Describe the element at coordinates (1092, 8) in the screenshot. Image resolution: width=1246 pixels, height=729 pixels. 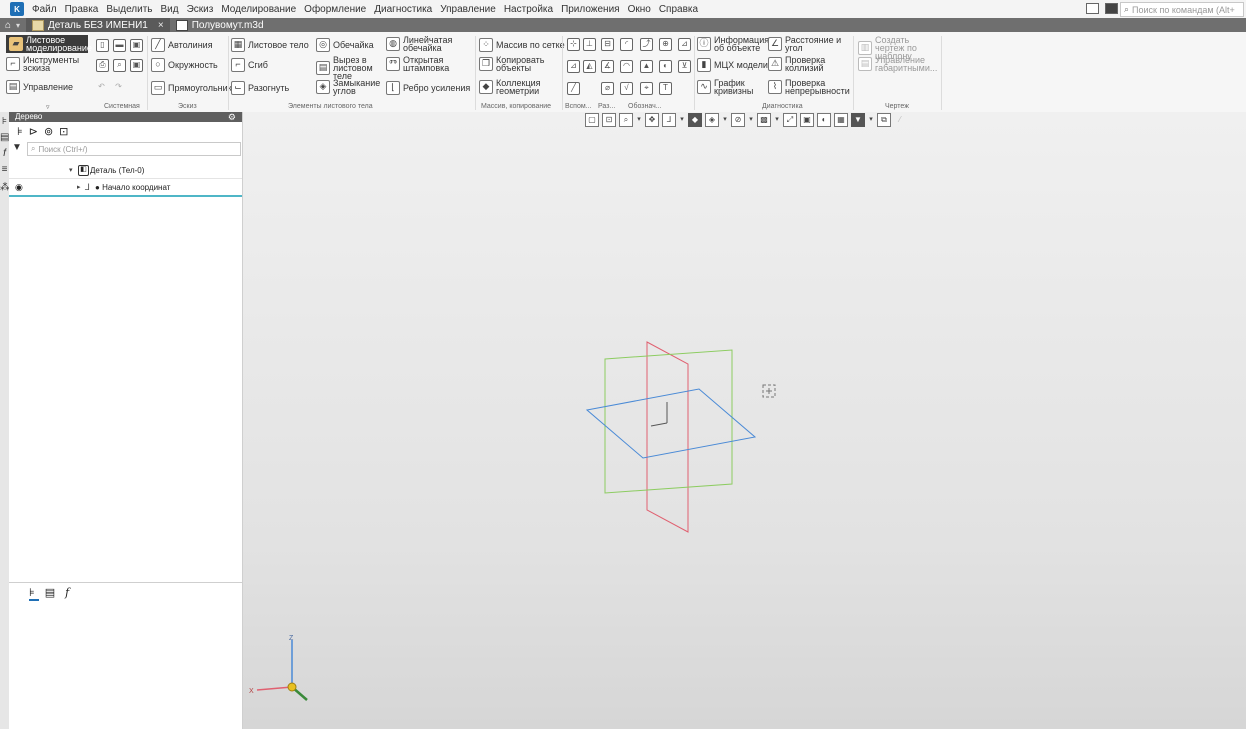
I see `restore-window-icon` at that location.